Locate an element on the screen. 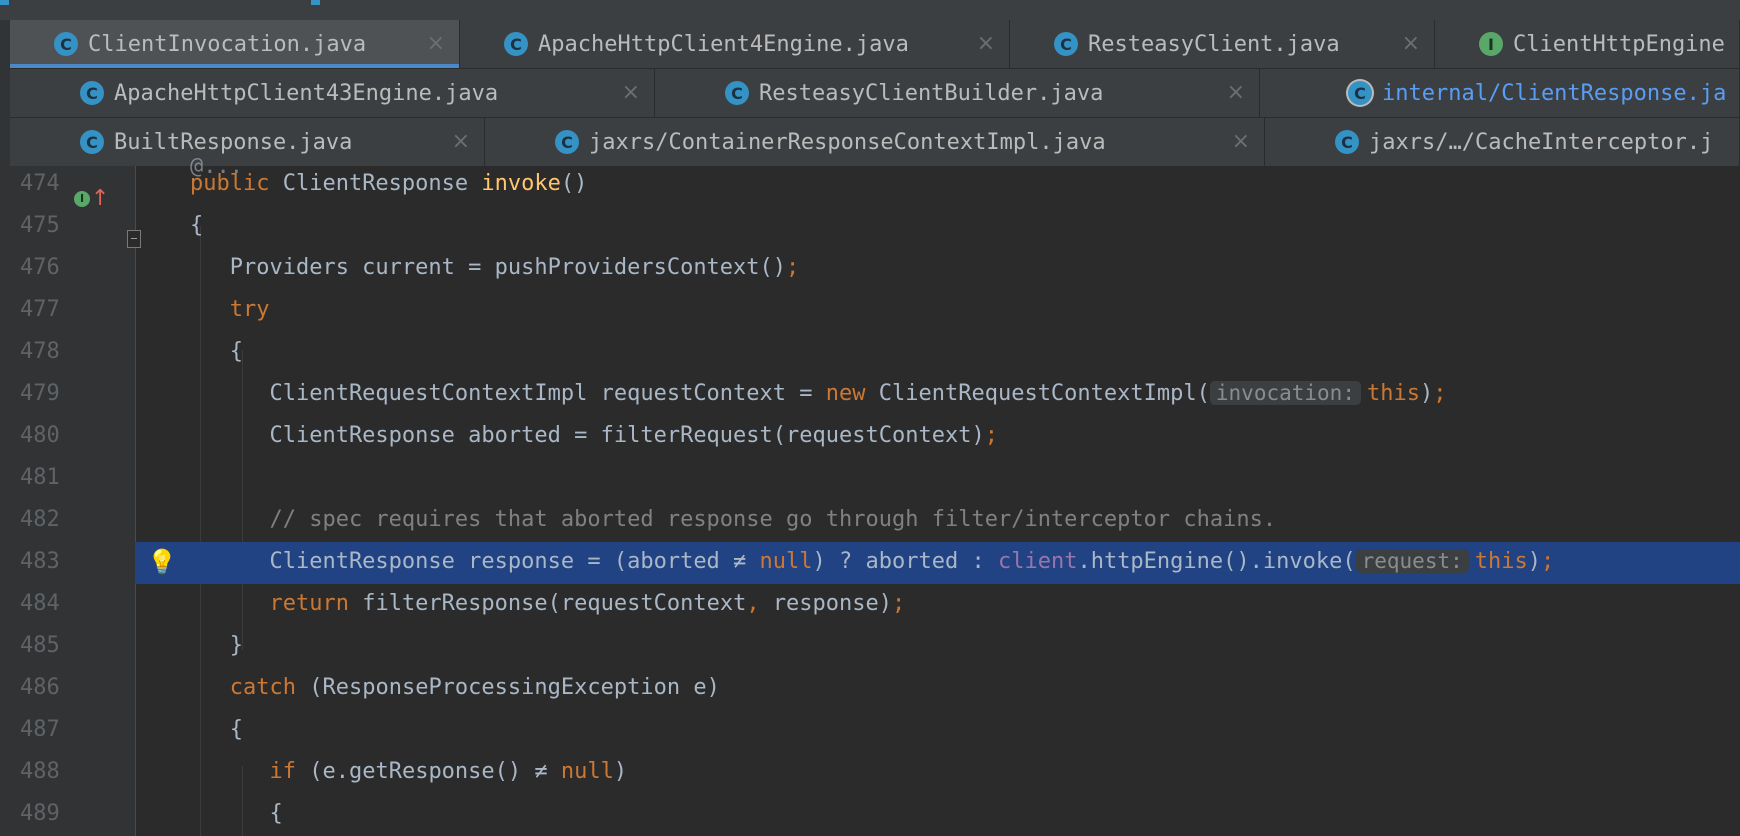 This screenshot has width=1740, height=836. code-token: ) ? aborted : is located at coordinates (905, 561).